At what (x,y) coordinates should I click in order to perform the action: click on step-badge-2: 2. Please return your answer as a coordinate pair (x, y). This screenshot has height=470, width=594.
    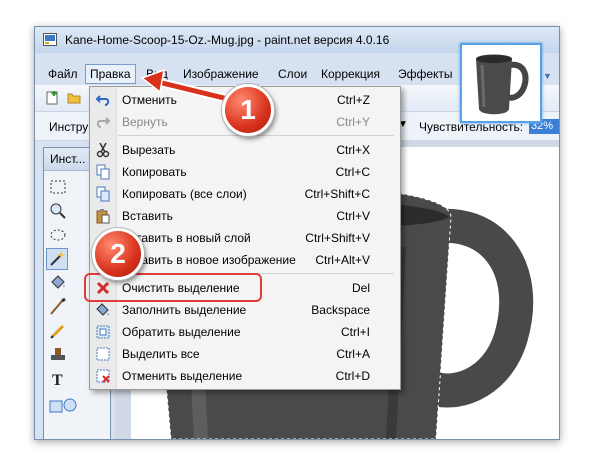
    Looking at the image, I should click on (118, 254).